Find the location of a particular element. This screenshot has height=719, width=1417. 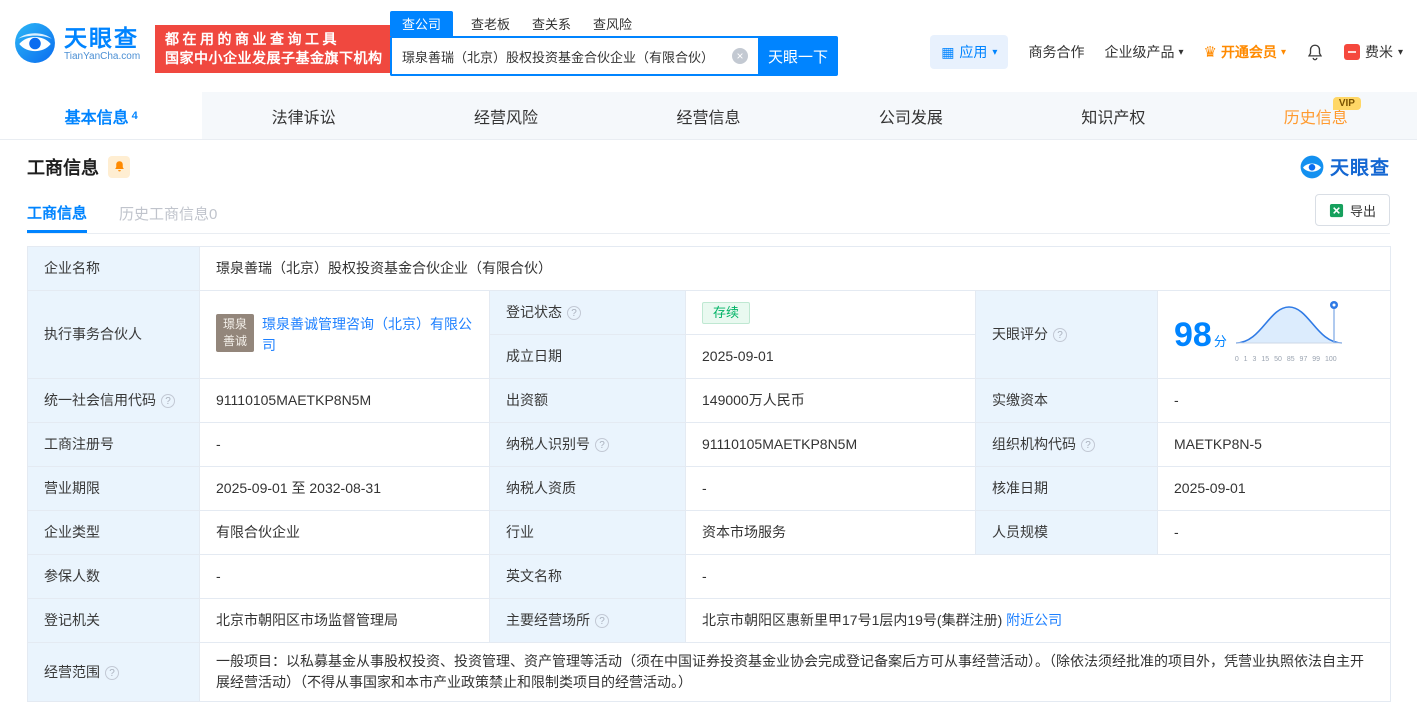

approval-date-label: 核准日期 is located at coordinates (1066, 488).